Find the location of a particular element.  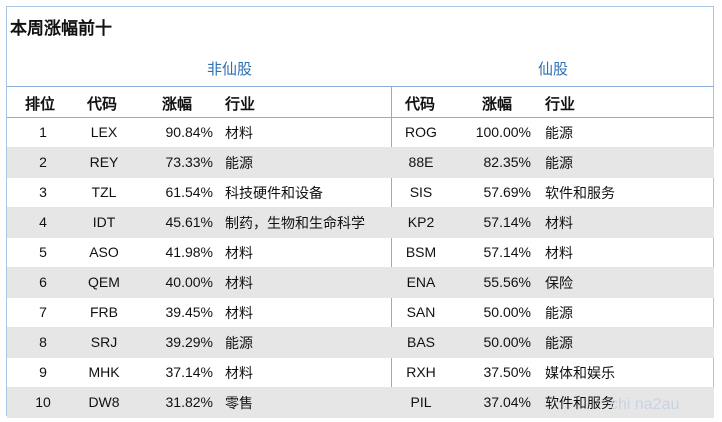

right-change-cell: 37.50% is located at coordinates (507, 372).